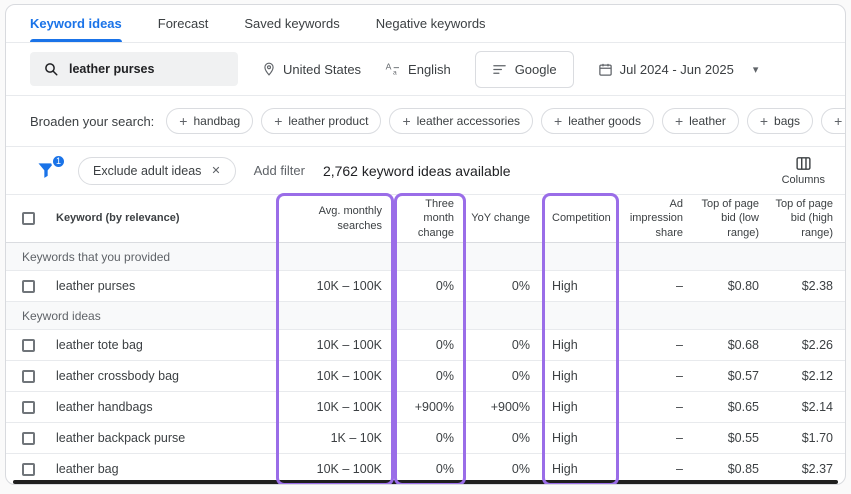 The width and height of the screenshot is (851, 494). I want to click on keyword-cell: leather tote bag, so click(99, 345).